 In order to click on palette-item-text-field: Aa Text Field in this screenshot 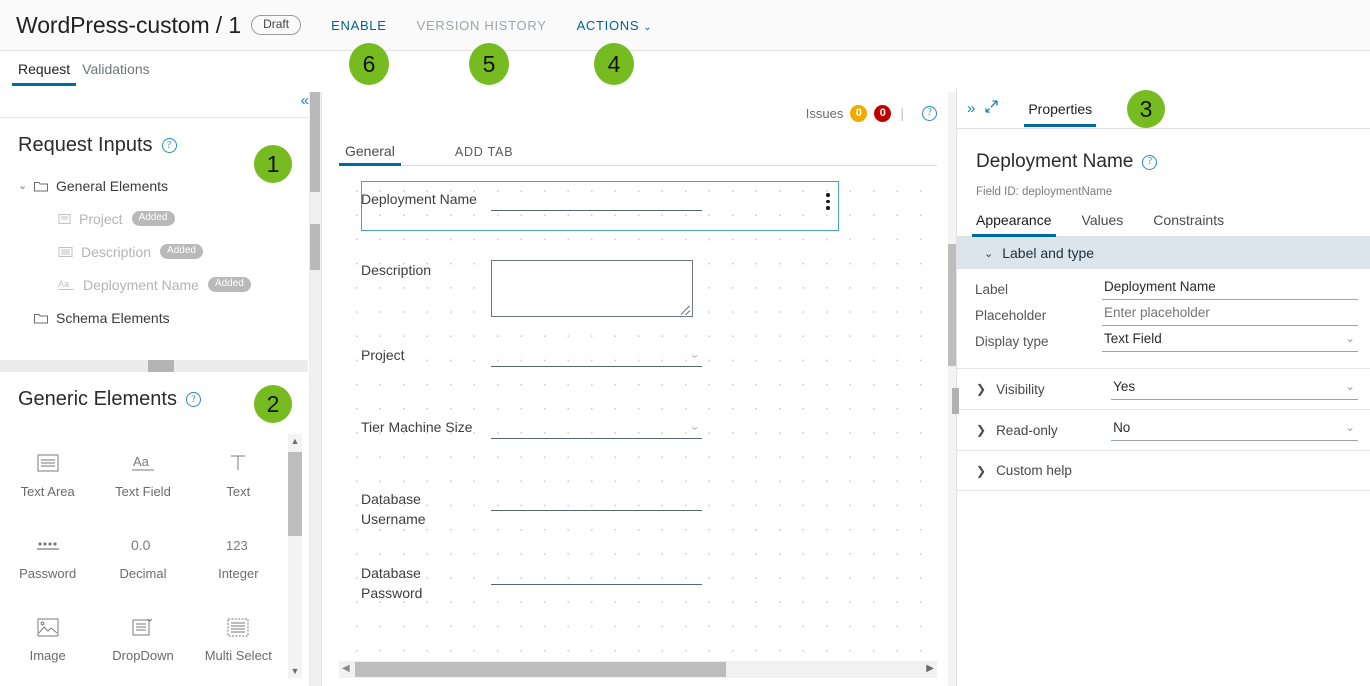, I will do `click(142, 484)`.